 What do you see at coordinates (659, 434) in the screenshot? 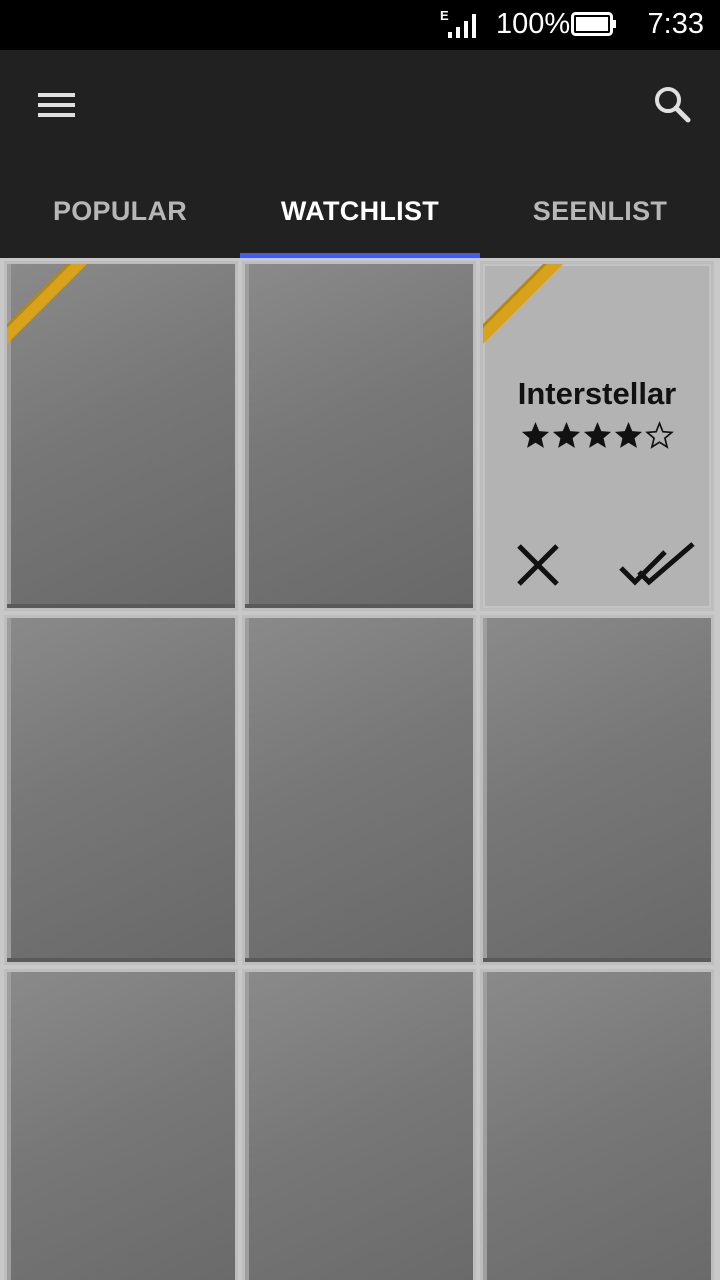
I see `star-empty-icon` at bounding box center [659, 434].